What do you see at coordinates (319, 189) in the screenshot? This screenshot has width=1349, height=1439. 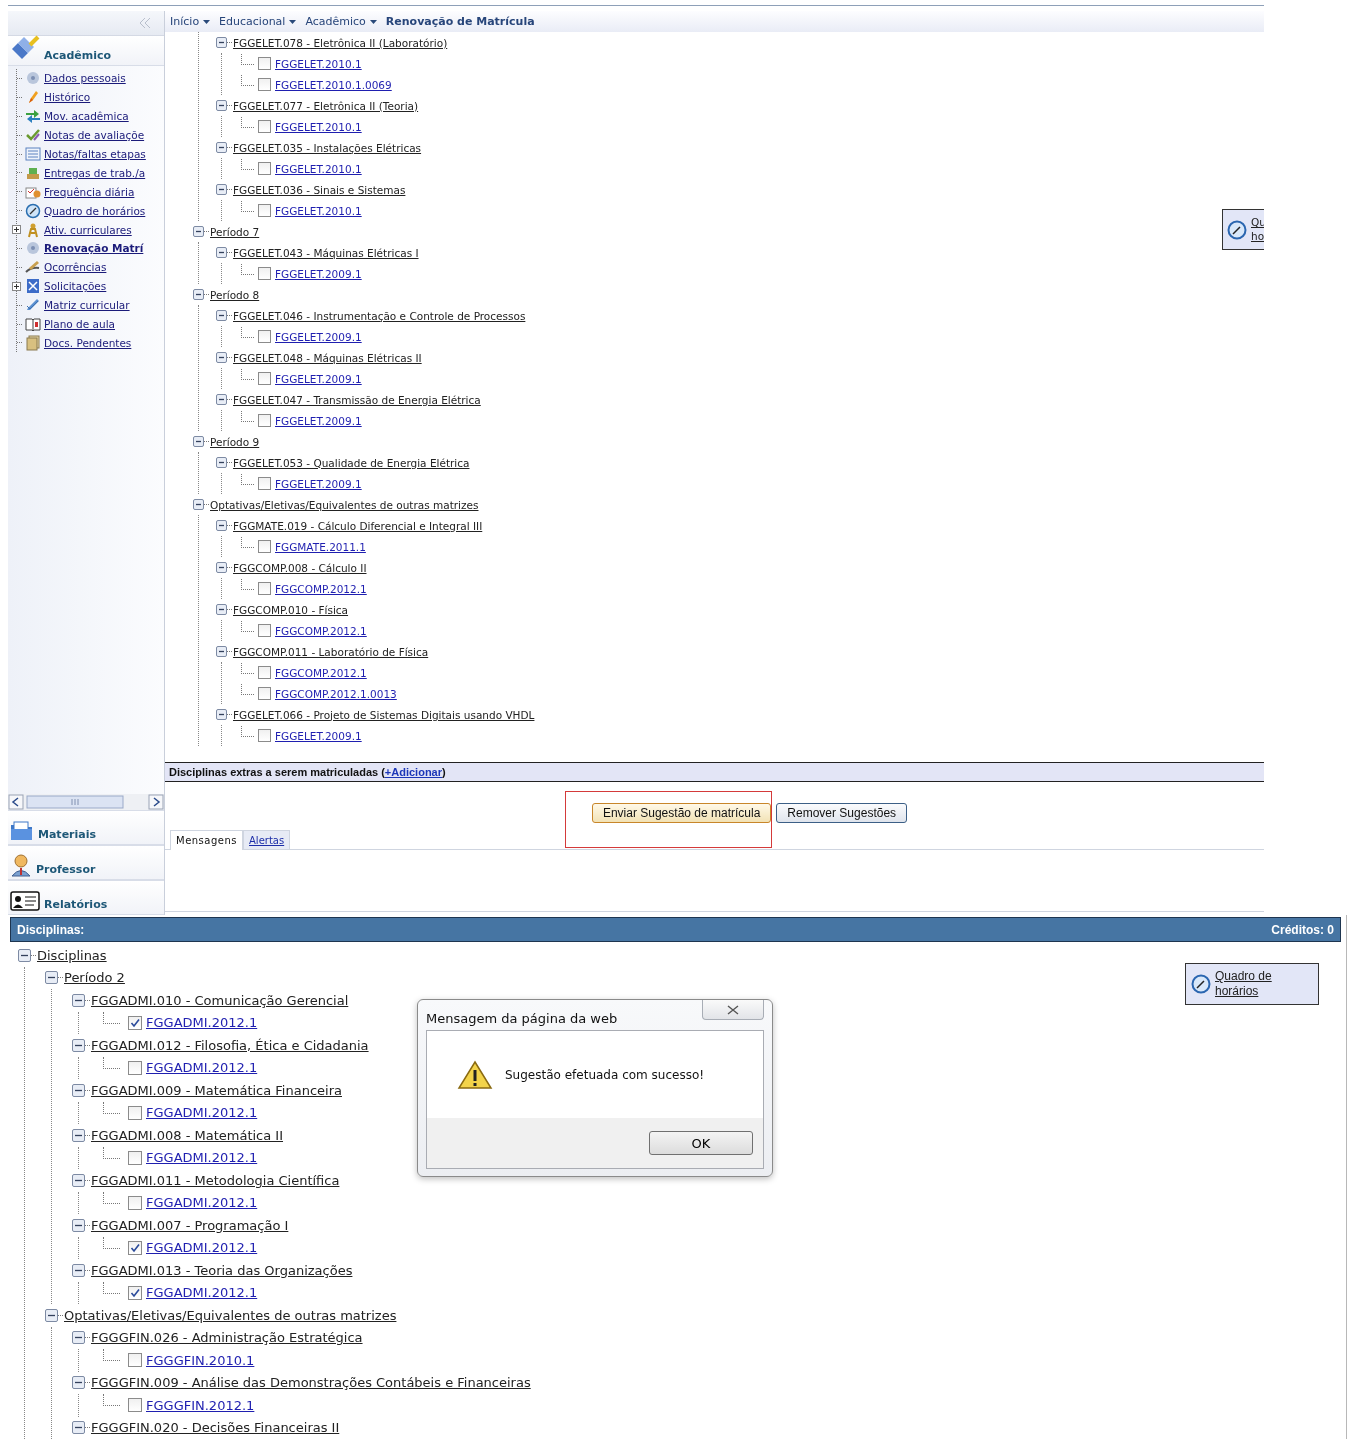 I see `course-label: FGGELET.036 - Sinais e Sistemas` at bounding box center [319, 189].